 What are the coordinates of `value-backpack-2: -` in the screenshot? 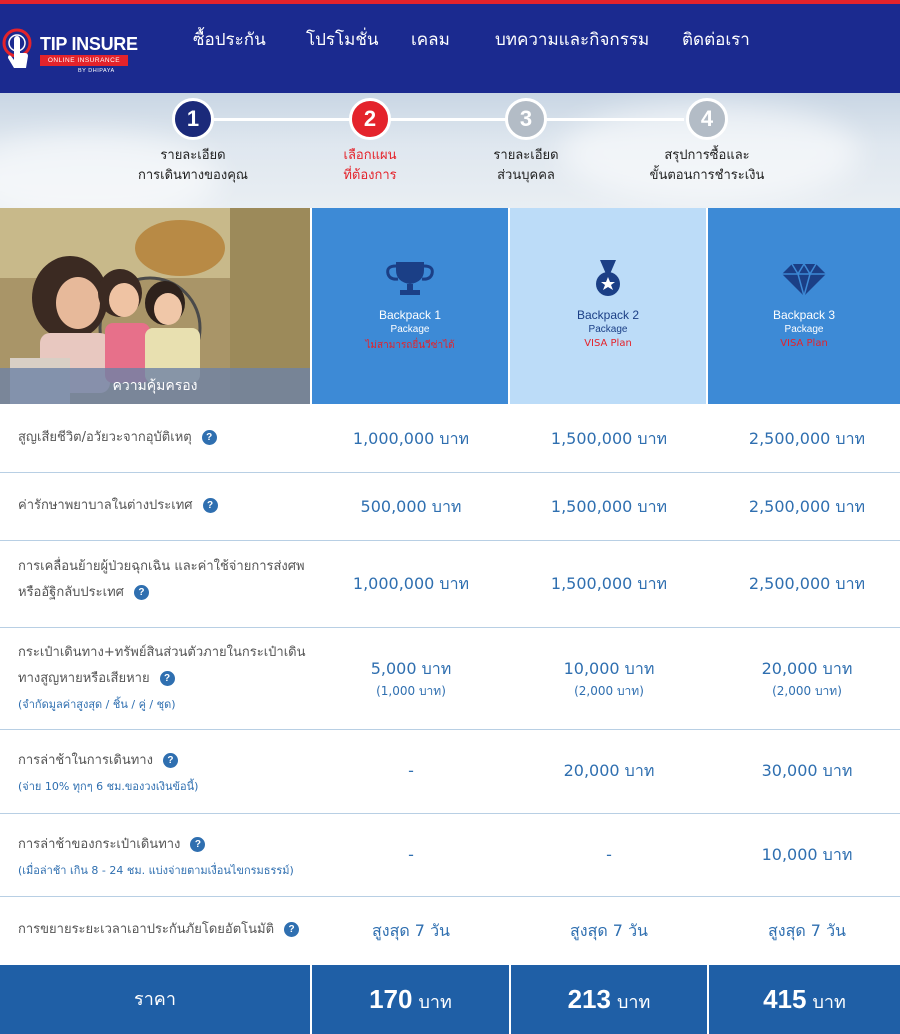 It's located at (609, 854).